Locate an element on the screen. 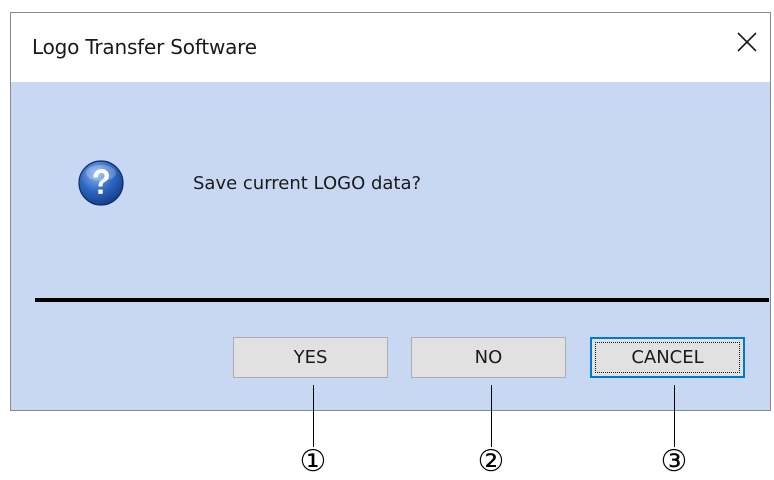  callout-number-2: ② is located at coordinates (491, 461).